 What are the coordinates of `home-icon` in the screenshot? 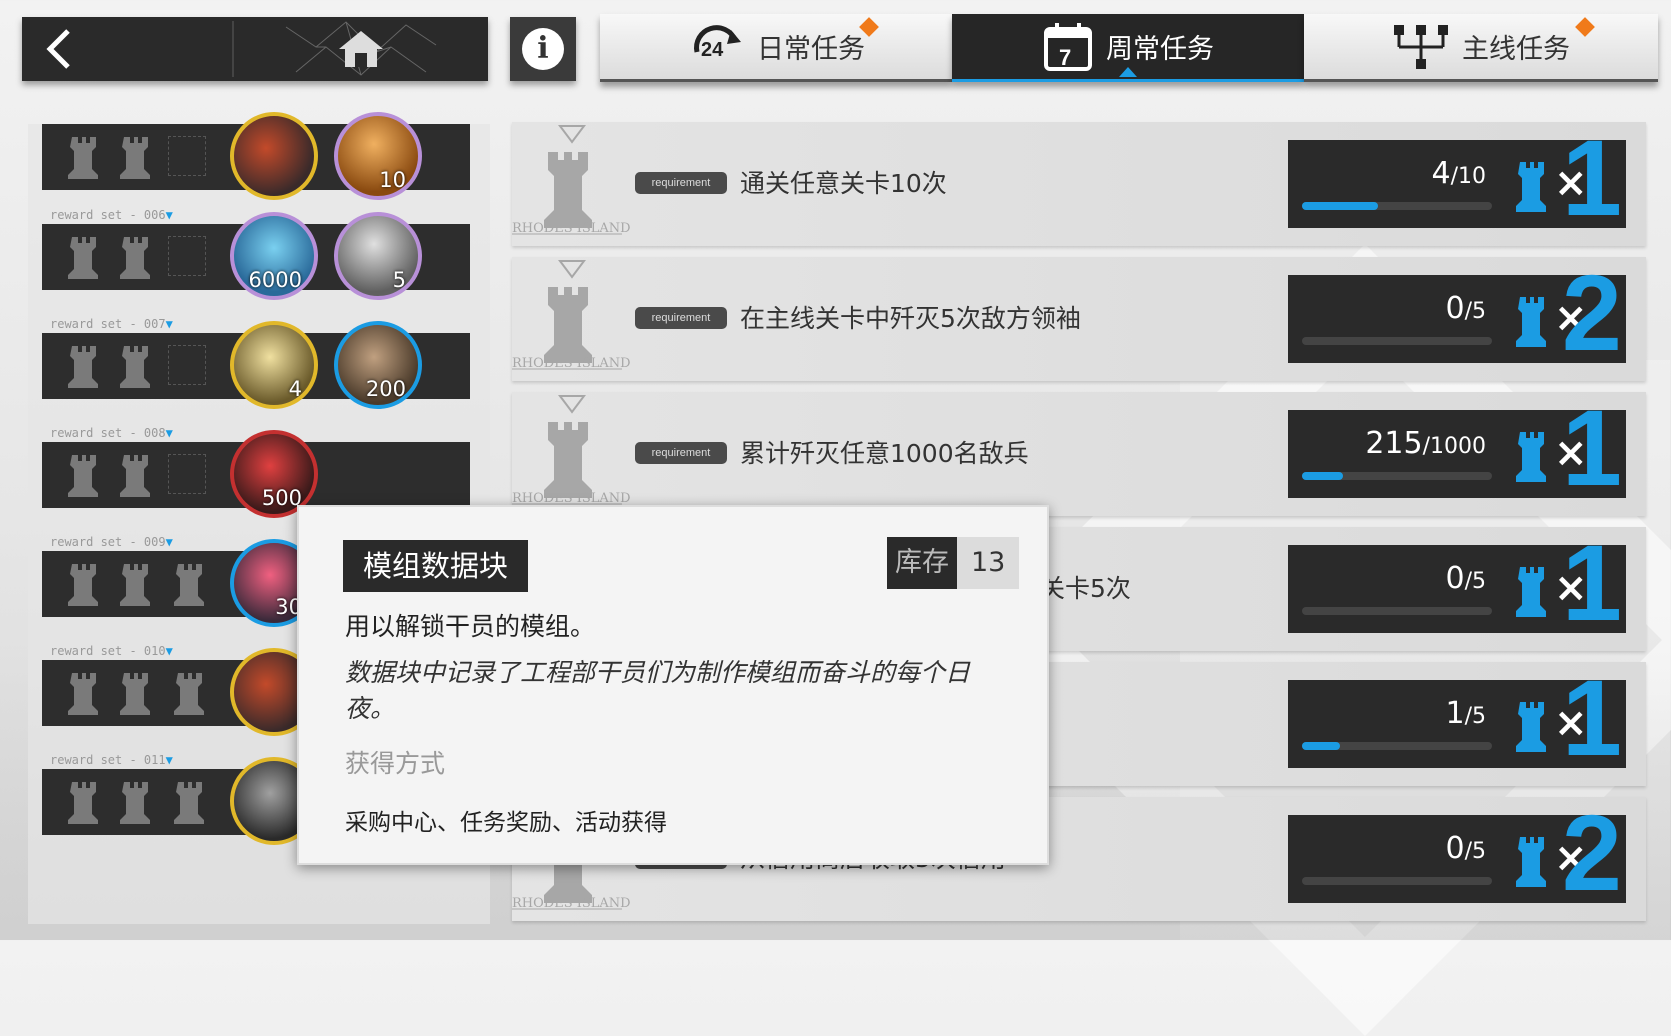 It's located at (361, 49).